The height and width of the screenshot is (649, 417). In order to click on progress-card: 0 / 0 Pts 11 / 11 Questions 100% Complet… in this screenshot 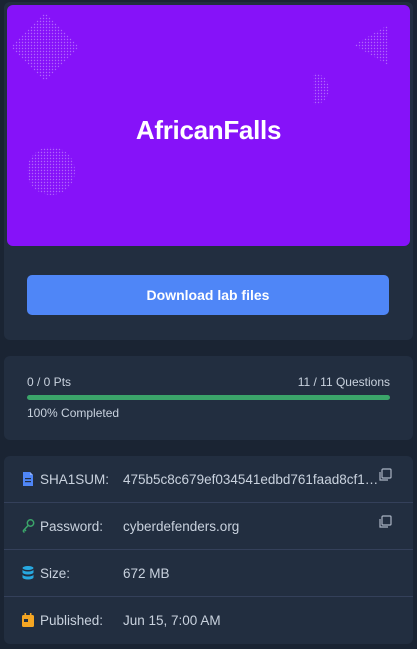, I will do `click(208, 398)`.